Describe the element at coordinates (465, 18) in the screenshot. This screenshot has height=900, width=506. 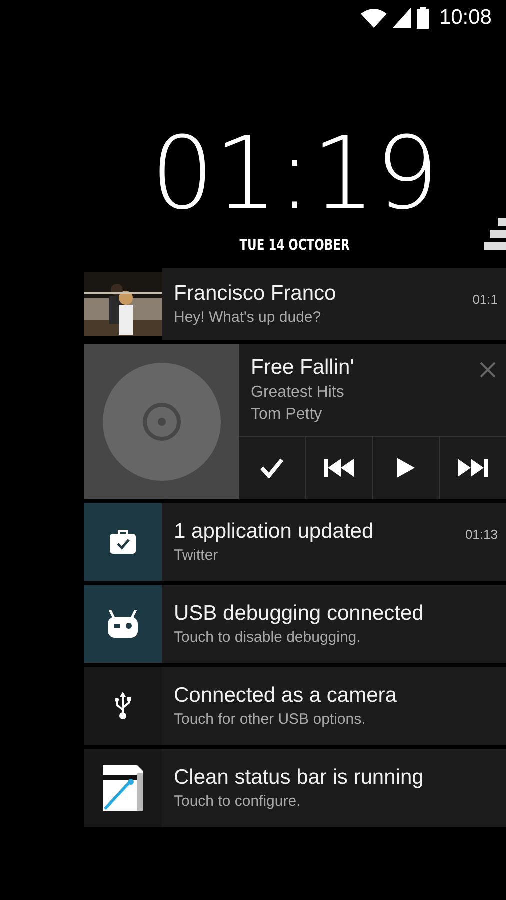
I see `status-time: 10:08` at that location.